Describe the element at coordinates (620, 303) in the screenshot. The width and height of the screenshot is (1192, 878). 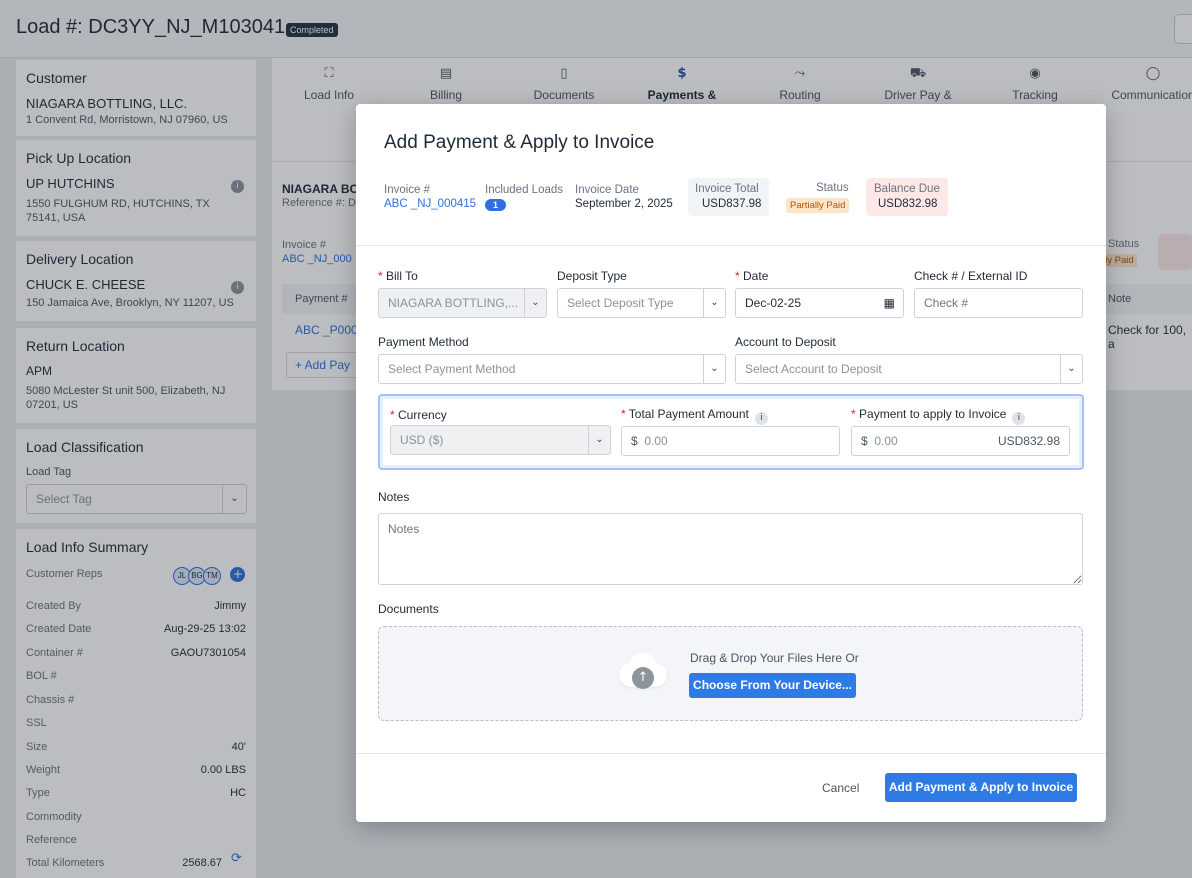
I see `deposit-type-placeholder: Select Deposit Type` at that location.